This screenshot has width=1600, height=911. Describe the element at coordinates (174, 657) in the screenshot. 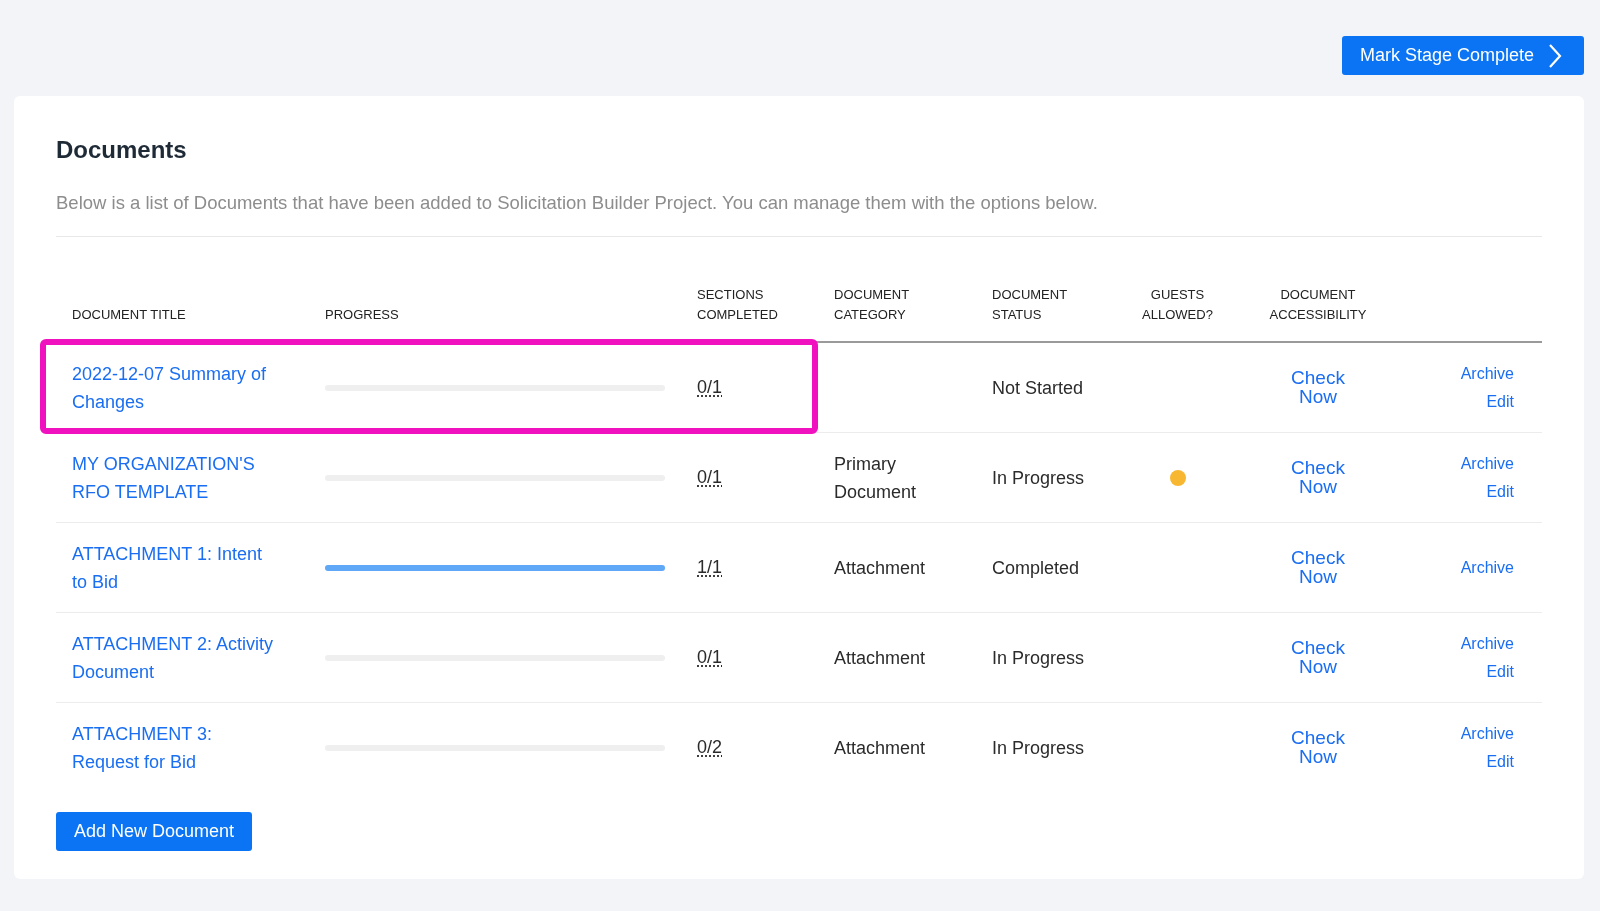

I see `document-title-link: ATTACHMENT 2: Activity Document` at that location.